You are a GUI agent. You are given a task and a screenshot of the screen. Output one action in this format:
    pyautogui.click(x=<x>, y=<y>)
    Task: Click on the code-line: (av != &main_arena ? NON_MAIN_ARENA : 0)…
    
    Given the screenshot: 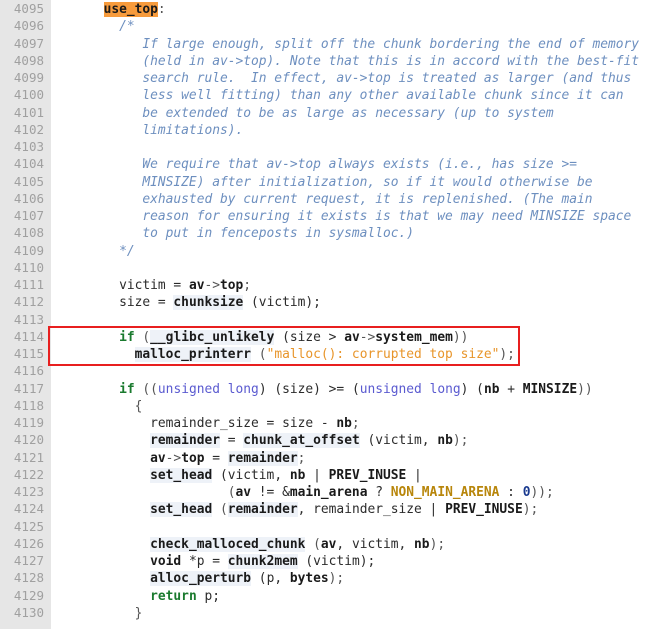 What is the action you would take?
    pyautogui.click(x=351, y=492)
    